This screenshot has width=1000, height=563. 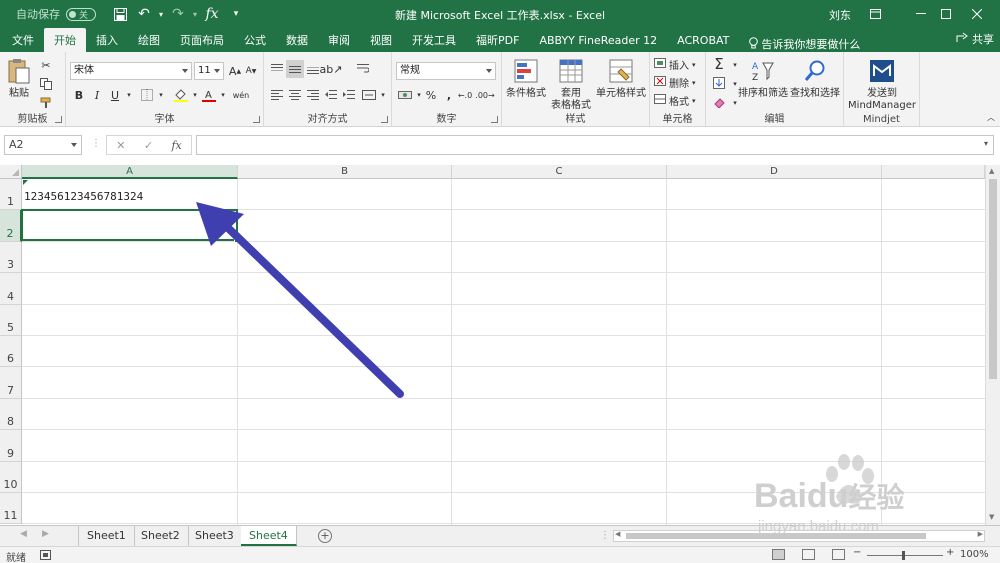 I want to click on cell-a1: 123456123456781324, so click(x=83, y=196).